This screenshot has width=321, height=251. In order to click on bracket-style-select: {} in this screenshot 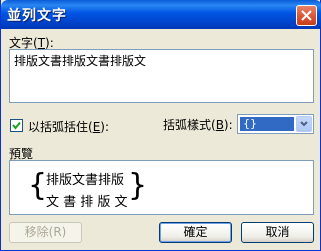, I will do `click(275, 124)`.